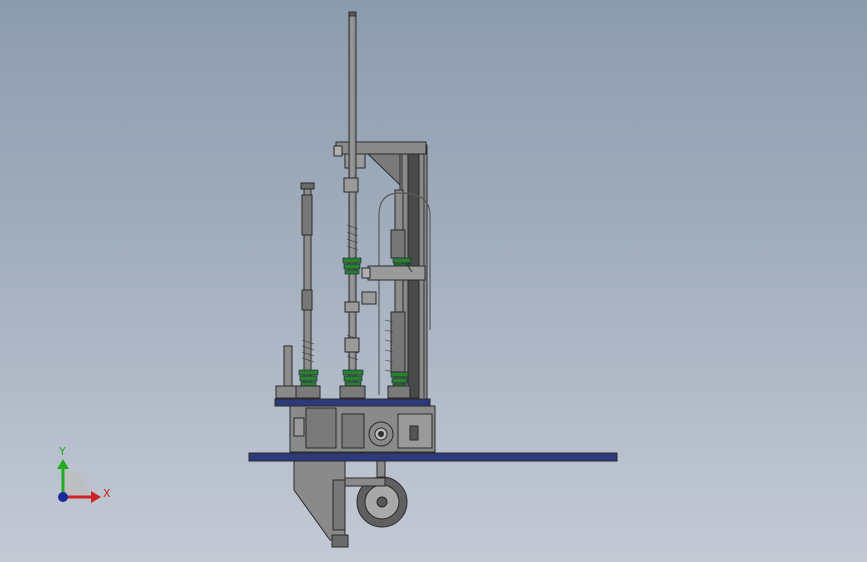 This screenshot has width=867, height=562. I want to click on triad-arc, so click(76, 483).